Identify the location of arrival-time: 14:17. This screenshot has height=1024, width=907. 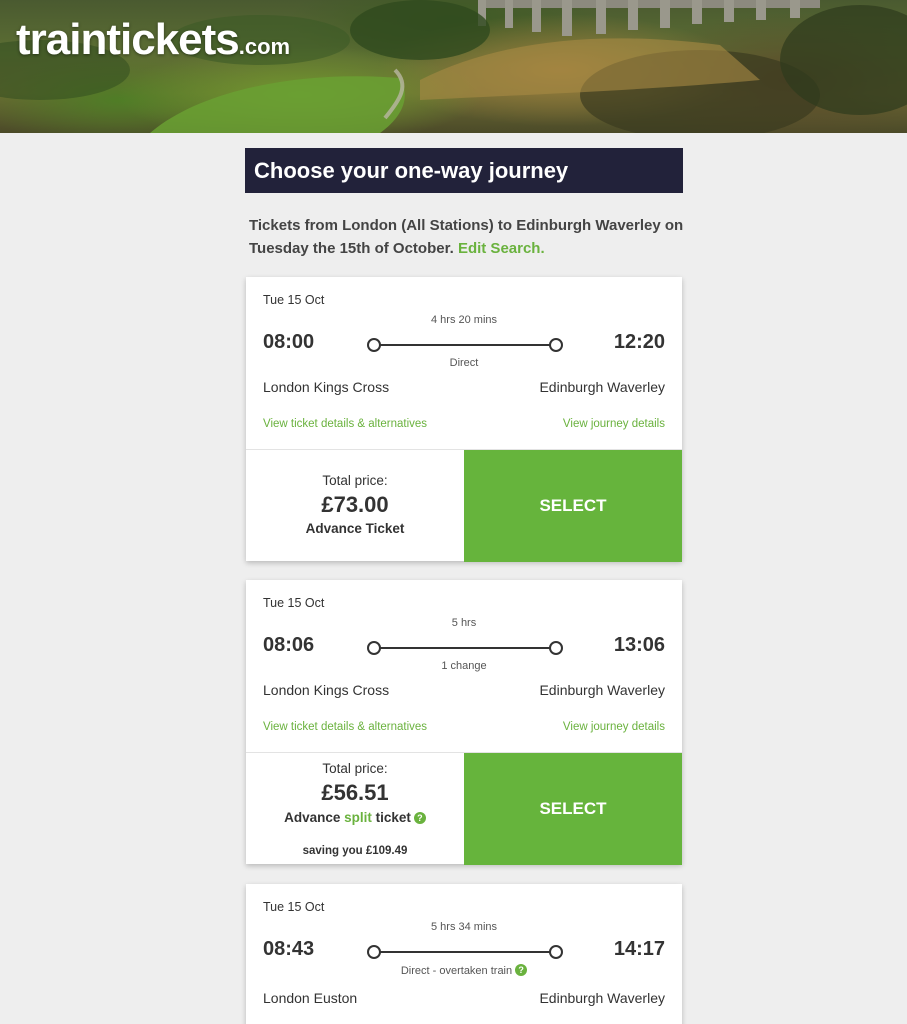
(639, 949).